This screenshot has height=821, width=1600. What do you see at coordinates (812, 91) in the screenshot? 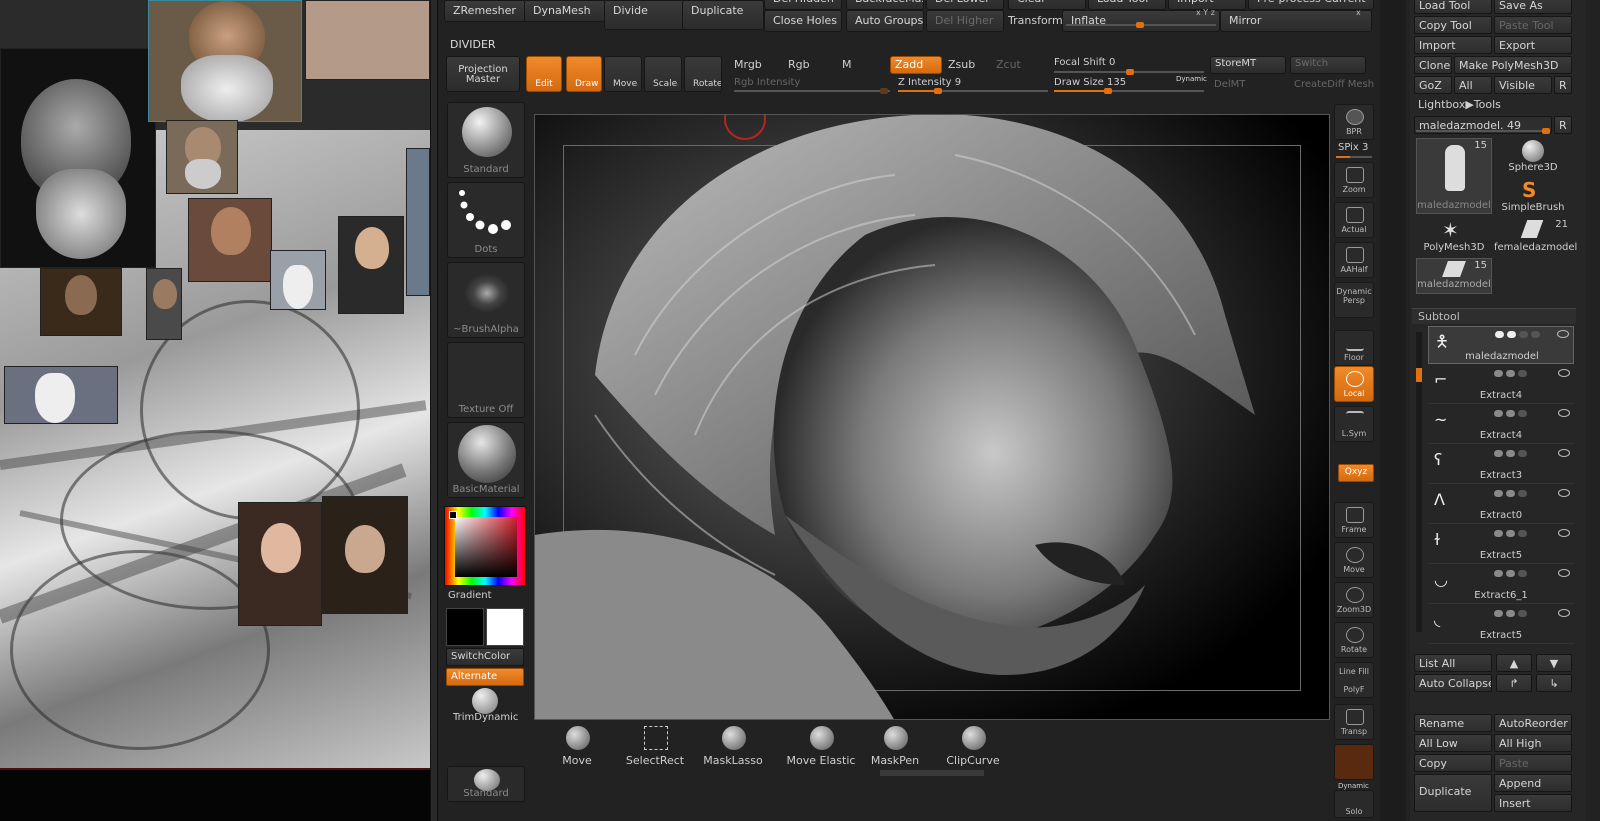
I see `rgb-intensity-track` at bounding box center [812, 91].